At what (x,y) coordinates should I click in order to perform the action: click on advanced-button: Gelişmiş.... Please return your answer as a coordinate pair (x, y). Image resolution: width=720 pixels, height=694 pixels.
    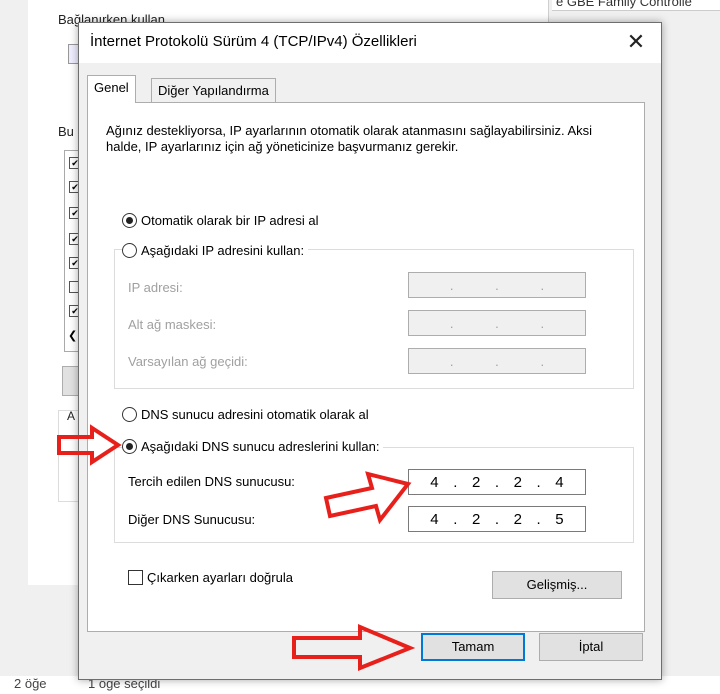
    Looking at the image, I should click on (557, 585).